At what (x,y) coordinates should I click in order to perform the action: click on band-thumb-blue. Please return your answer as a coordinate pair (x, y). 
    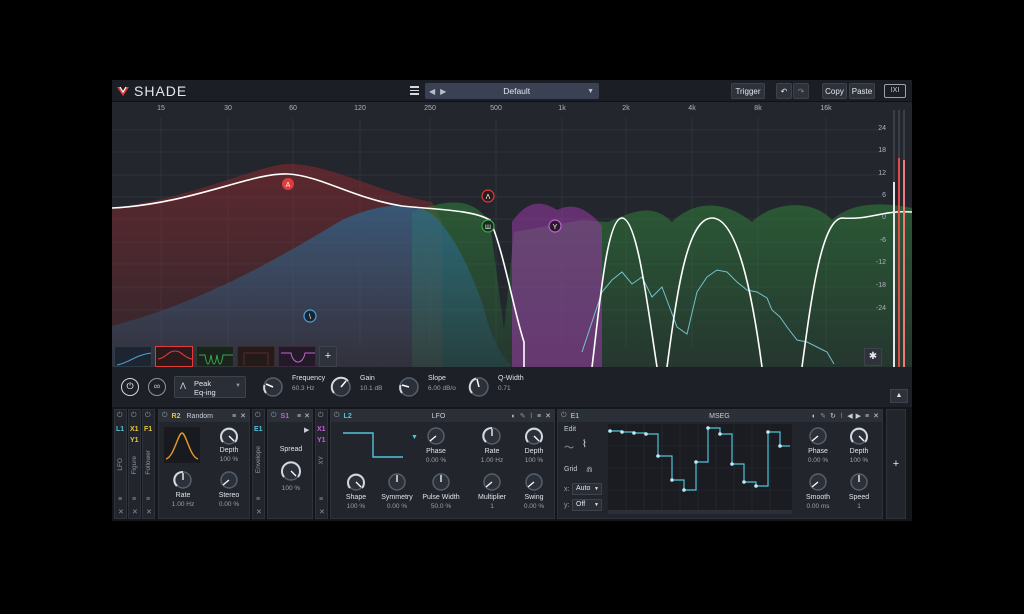
    Looking at the image, I should click on (133, 356).